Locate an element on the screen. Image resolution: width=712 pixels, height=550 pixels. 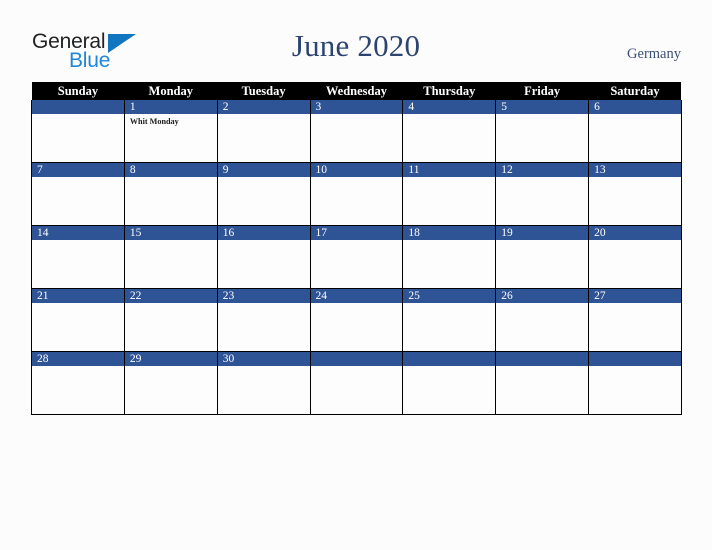
day-cell-inner: 14 is located at coordinates (78, 257).